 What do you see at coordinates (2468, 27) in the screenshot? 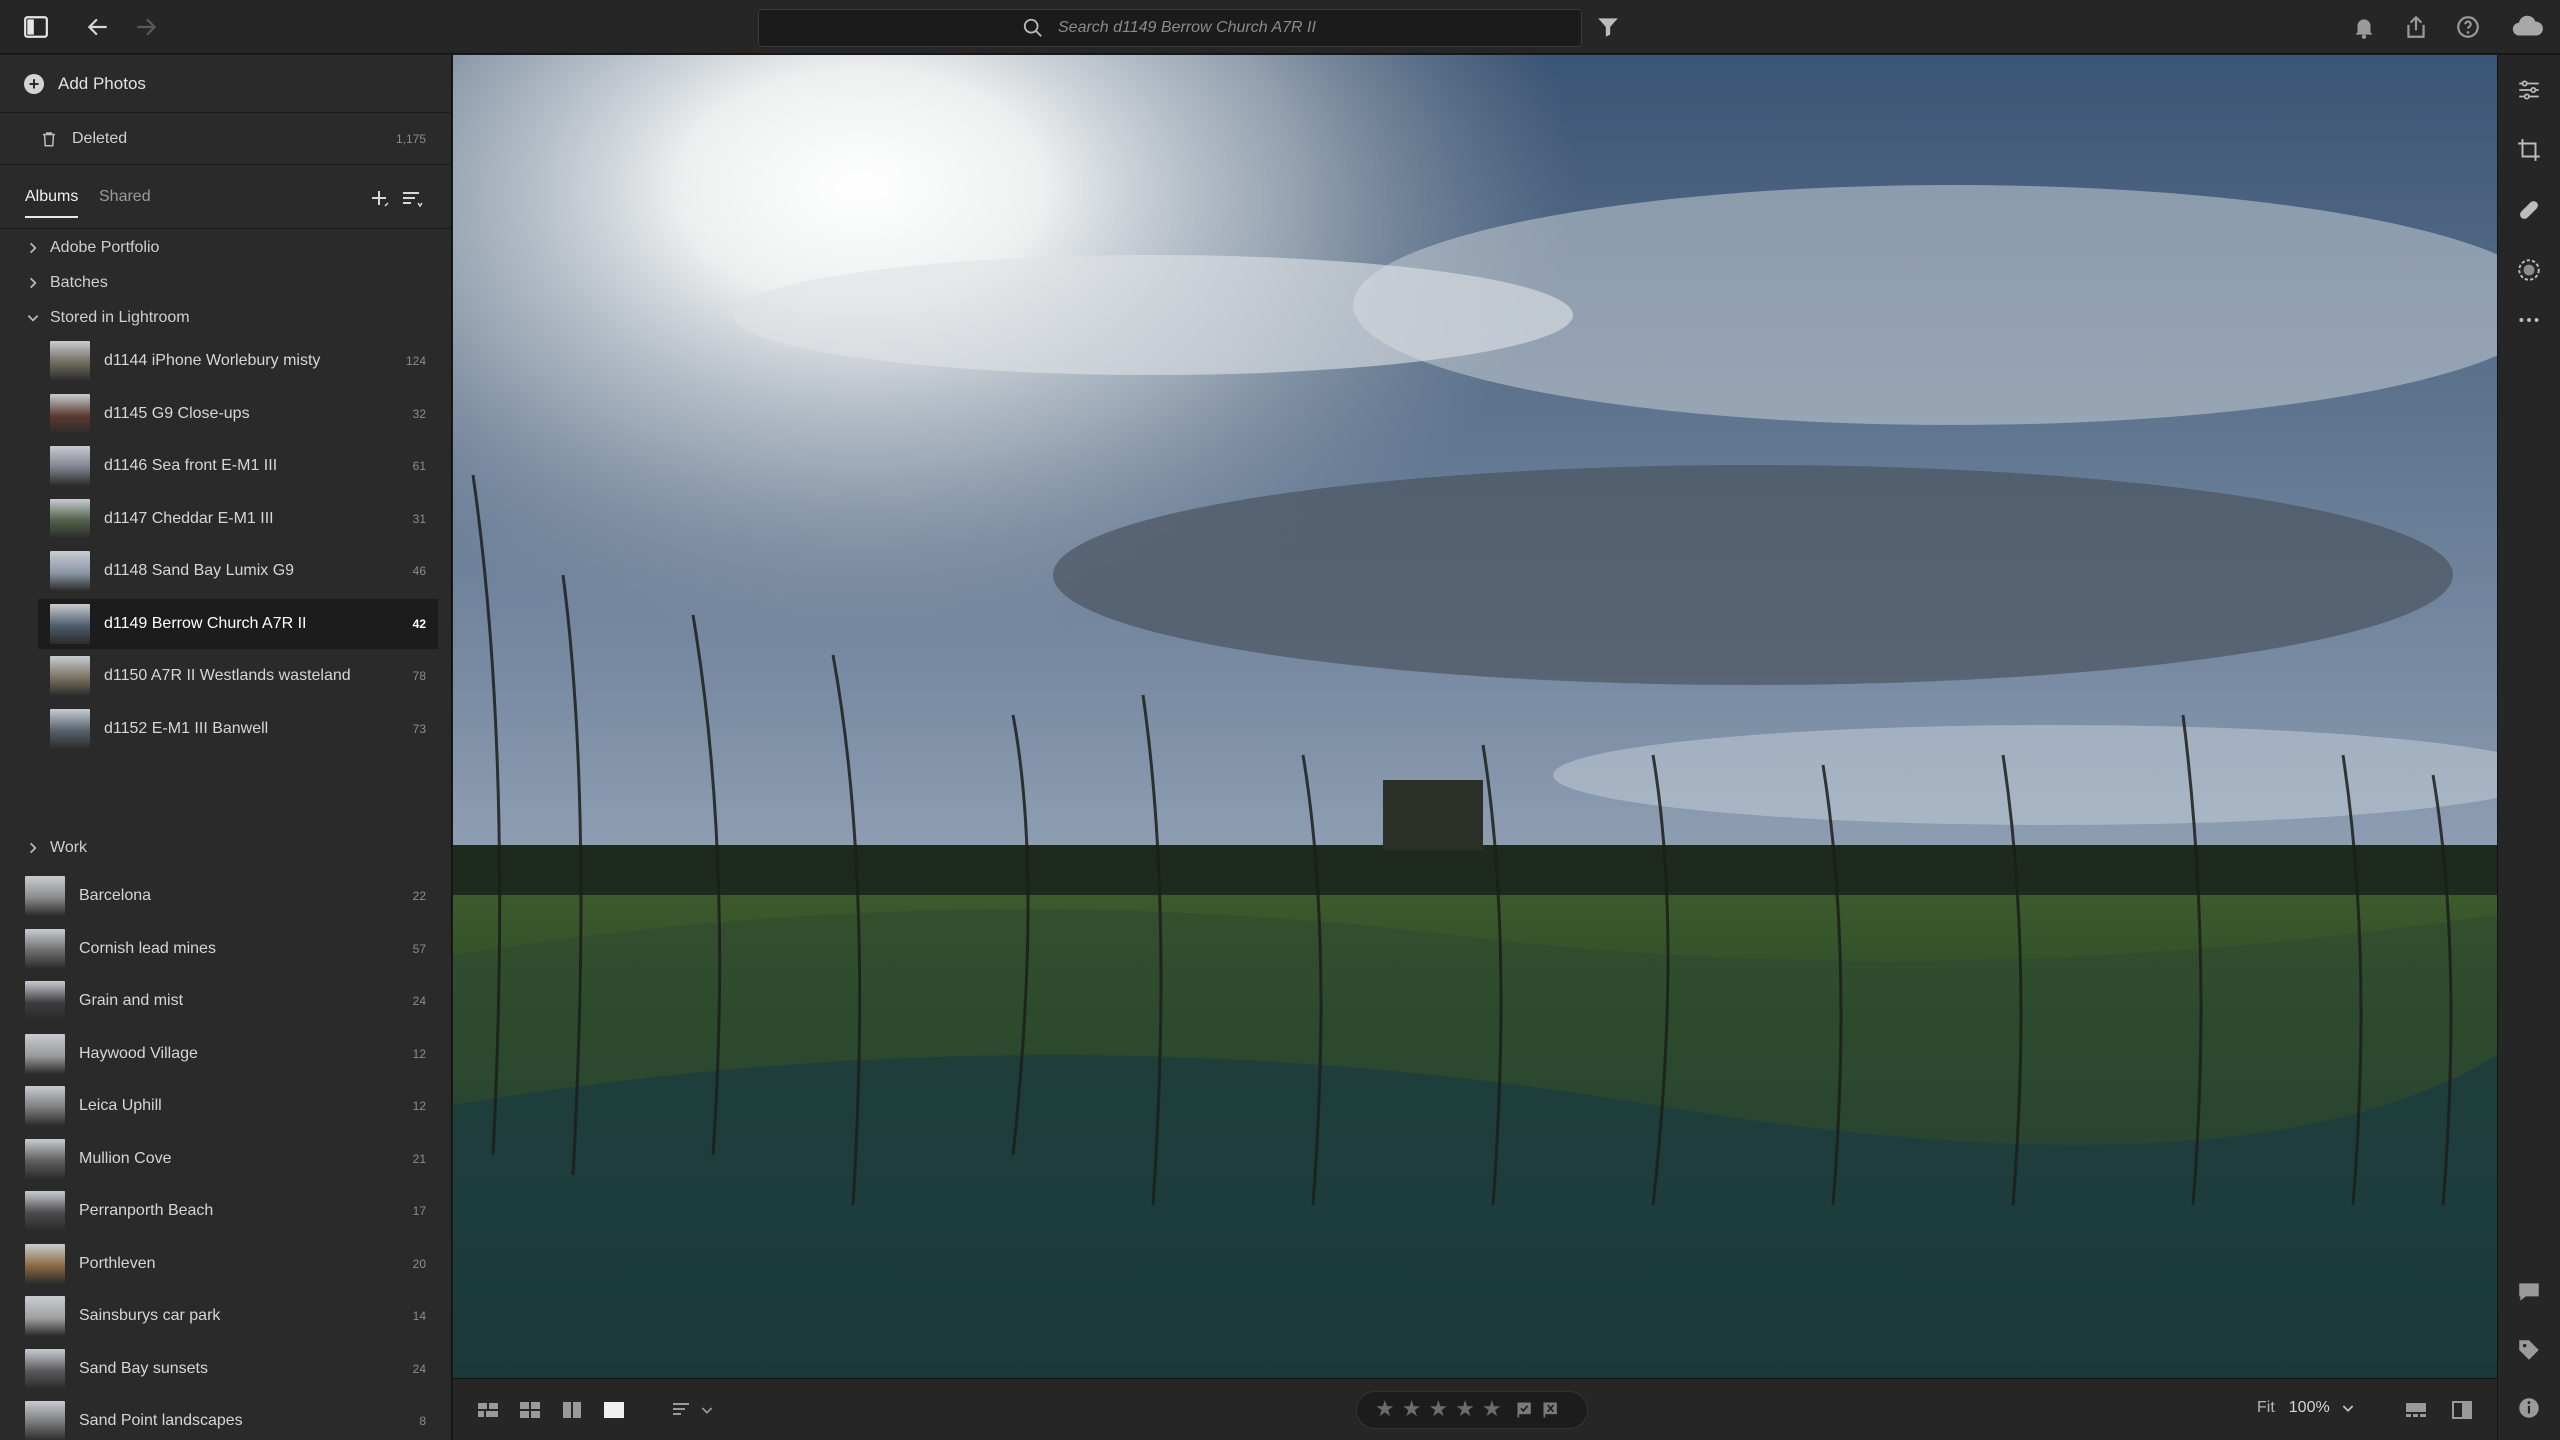
I see `help-button` at bounding box center [2468, 27].